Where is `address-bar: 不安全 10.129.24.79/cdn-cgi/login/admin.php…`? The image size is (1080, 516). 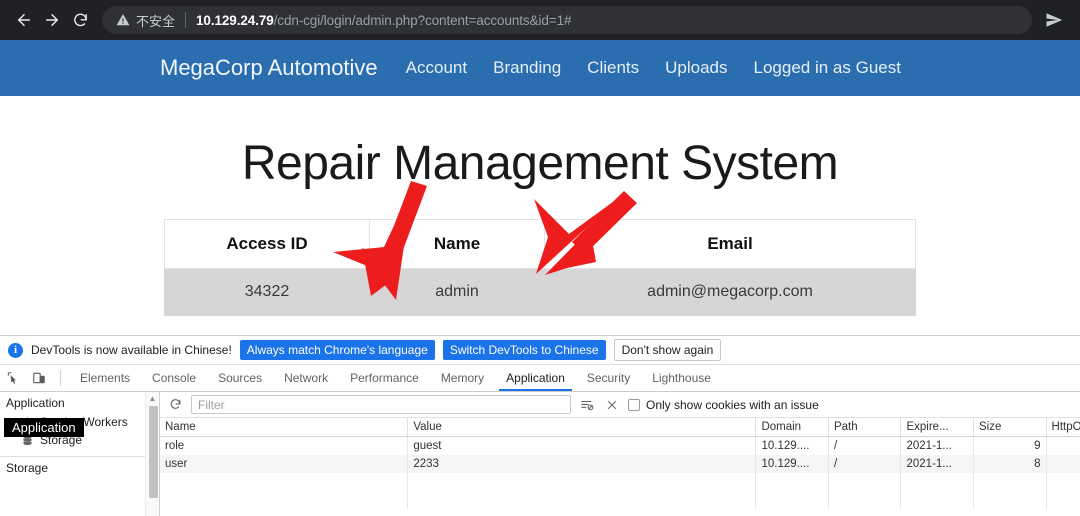
address-bar: 不安全 10.129.24.79/cdn-cgi/login/admin.php… is located at coordinates (567, 20).